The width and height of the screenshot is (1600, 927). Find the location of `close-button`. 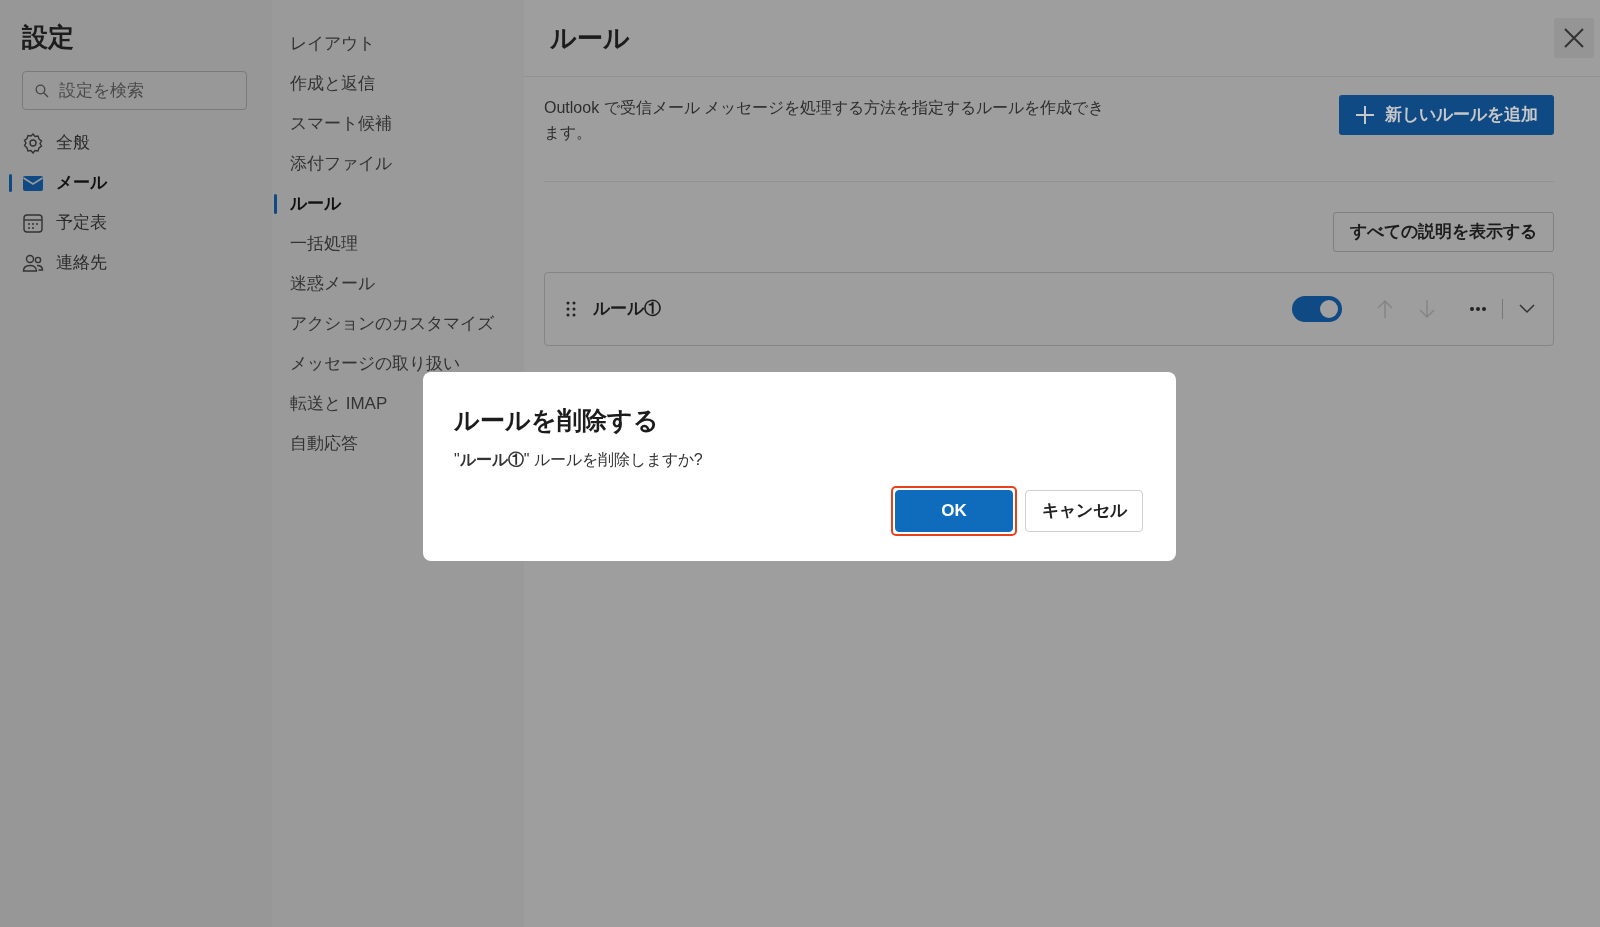

close-button is located at coordinates (1574, 38).